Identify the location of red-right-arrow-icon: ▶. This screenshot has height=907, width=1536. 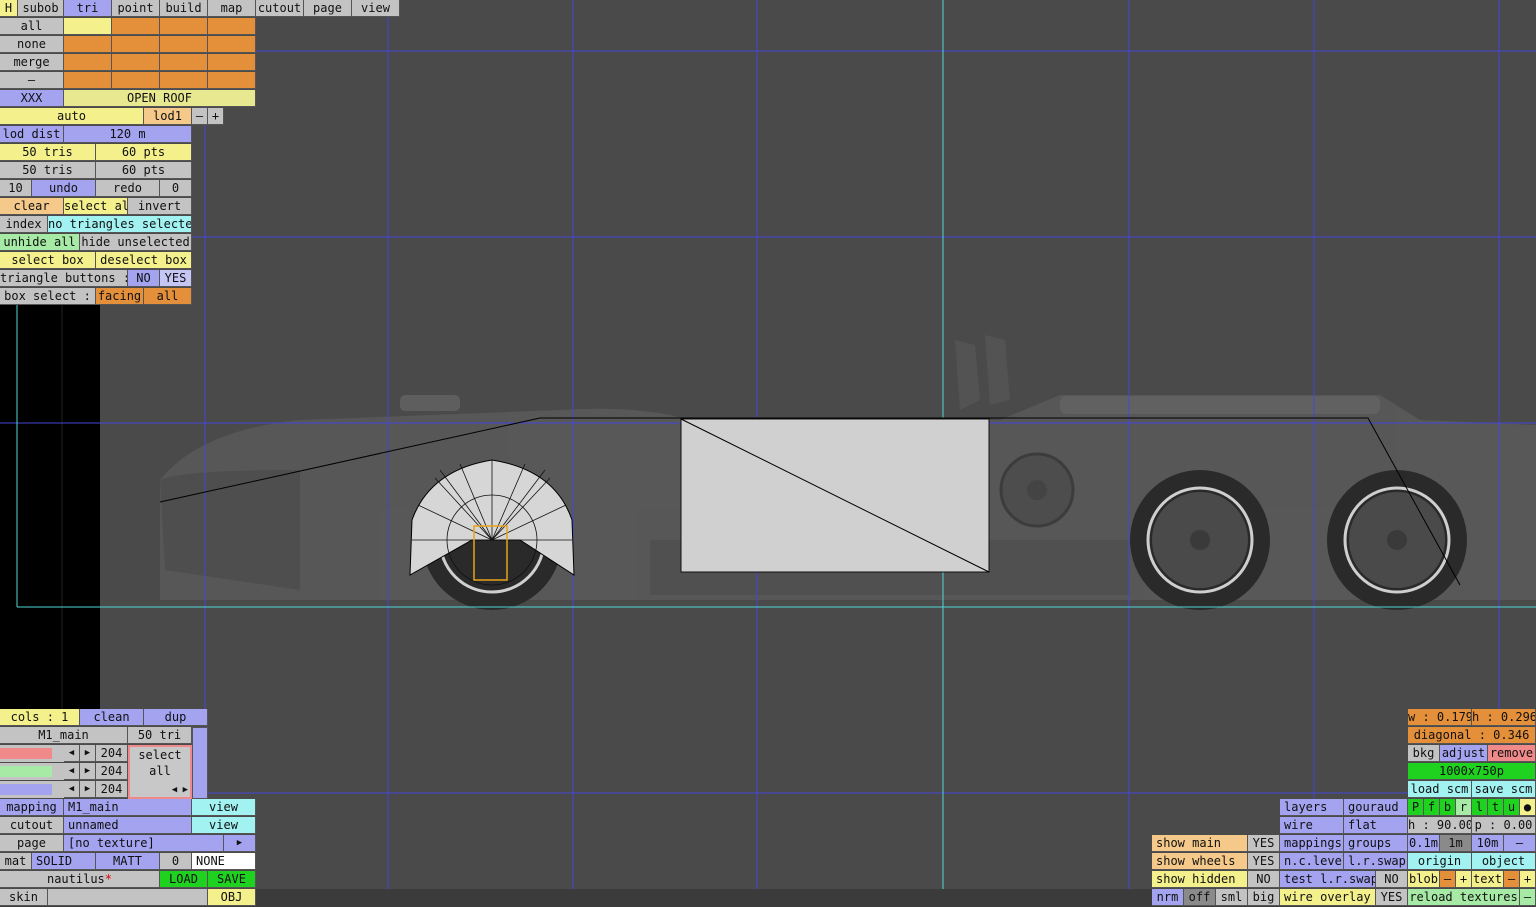
(88, 753).